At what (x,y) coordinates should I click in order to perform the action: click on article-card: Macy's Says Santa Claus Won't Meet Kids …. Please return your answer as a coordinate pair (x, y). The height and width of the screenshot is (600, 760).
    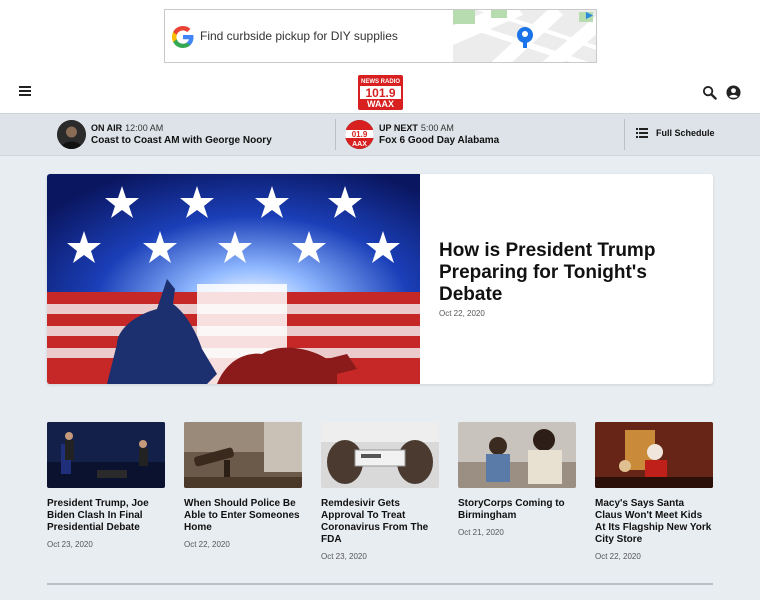
    Looking at the image, I should click on (654, 491).